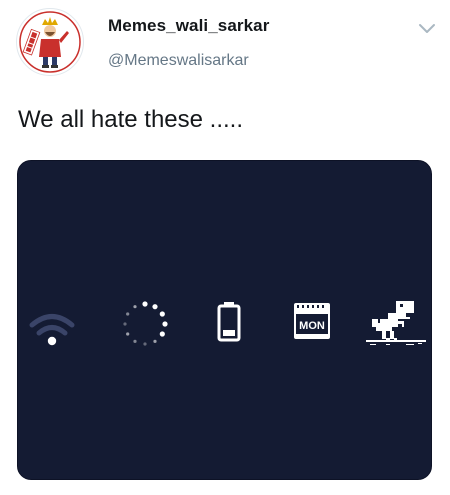 This screenshot has width=450, height=495. Describe the element at coordinates (396, 324) in the screenshot. I see `dinosaur-icon` at that location.